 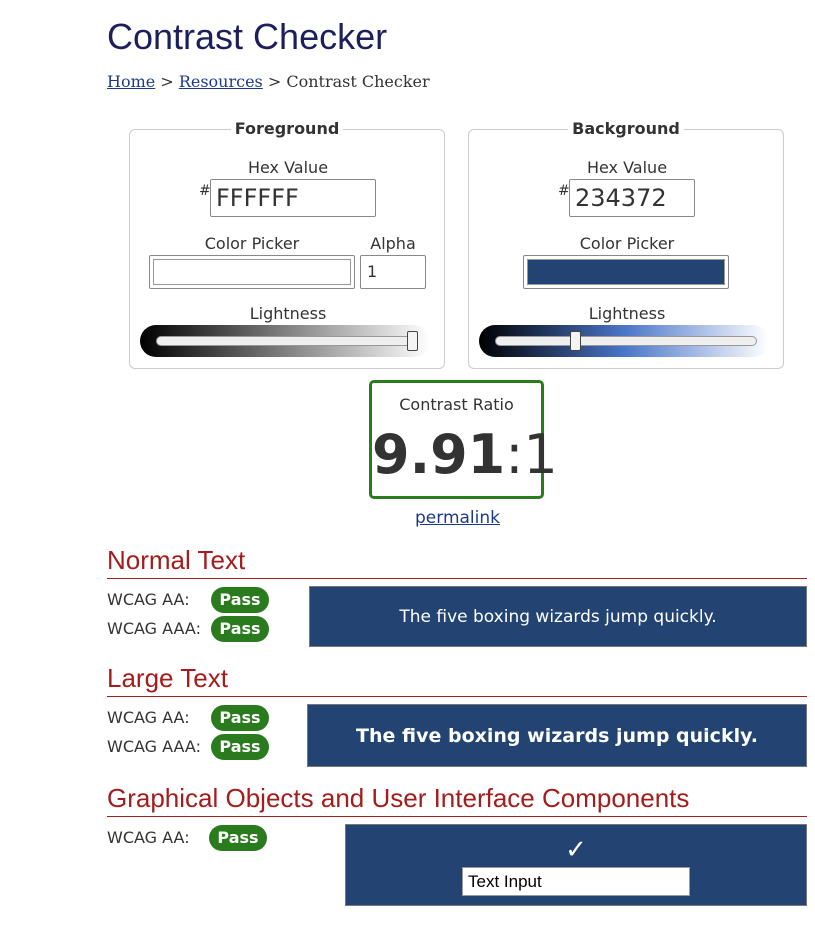 I want to click on normal-text-aa-pass-badge: Pass, so click(x=240, y=600).